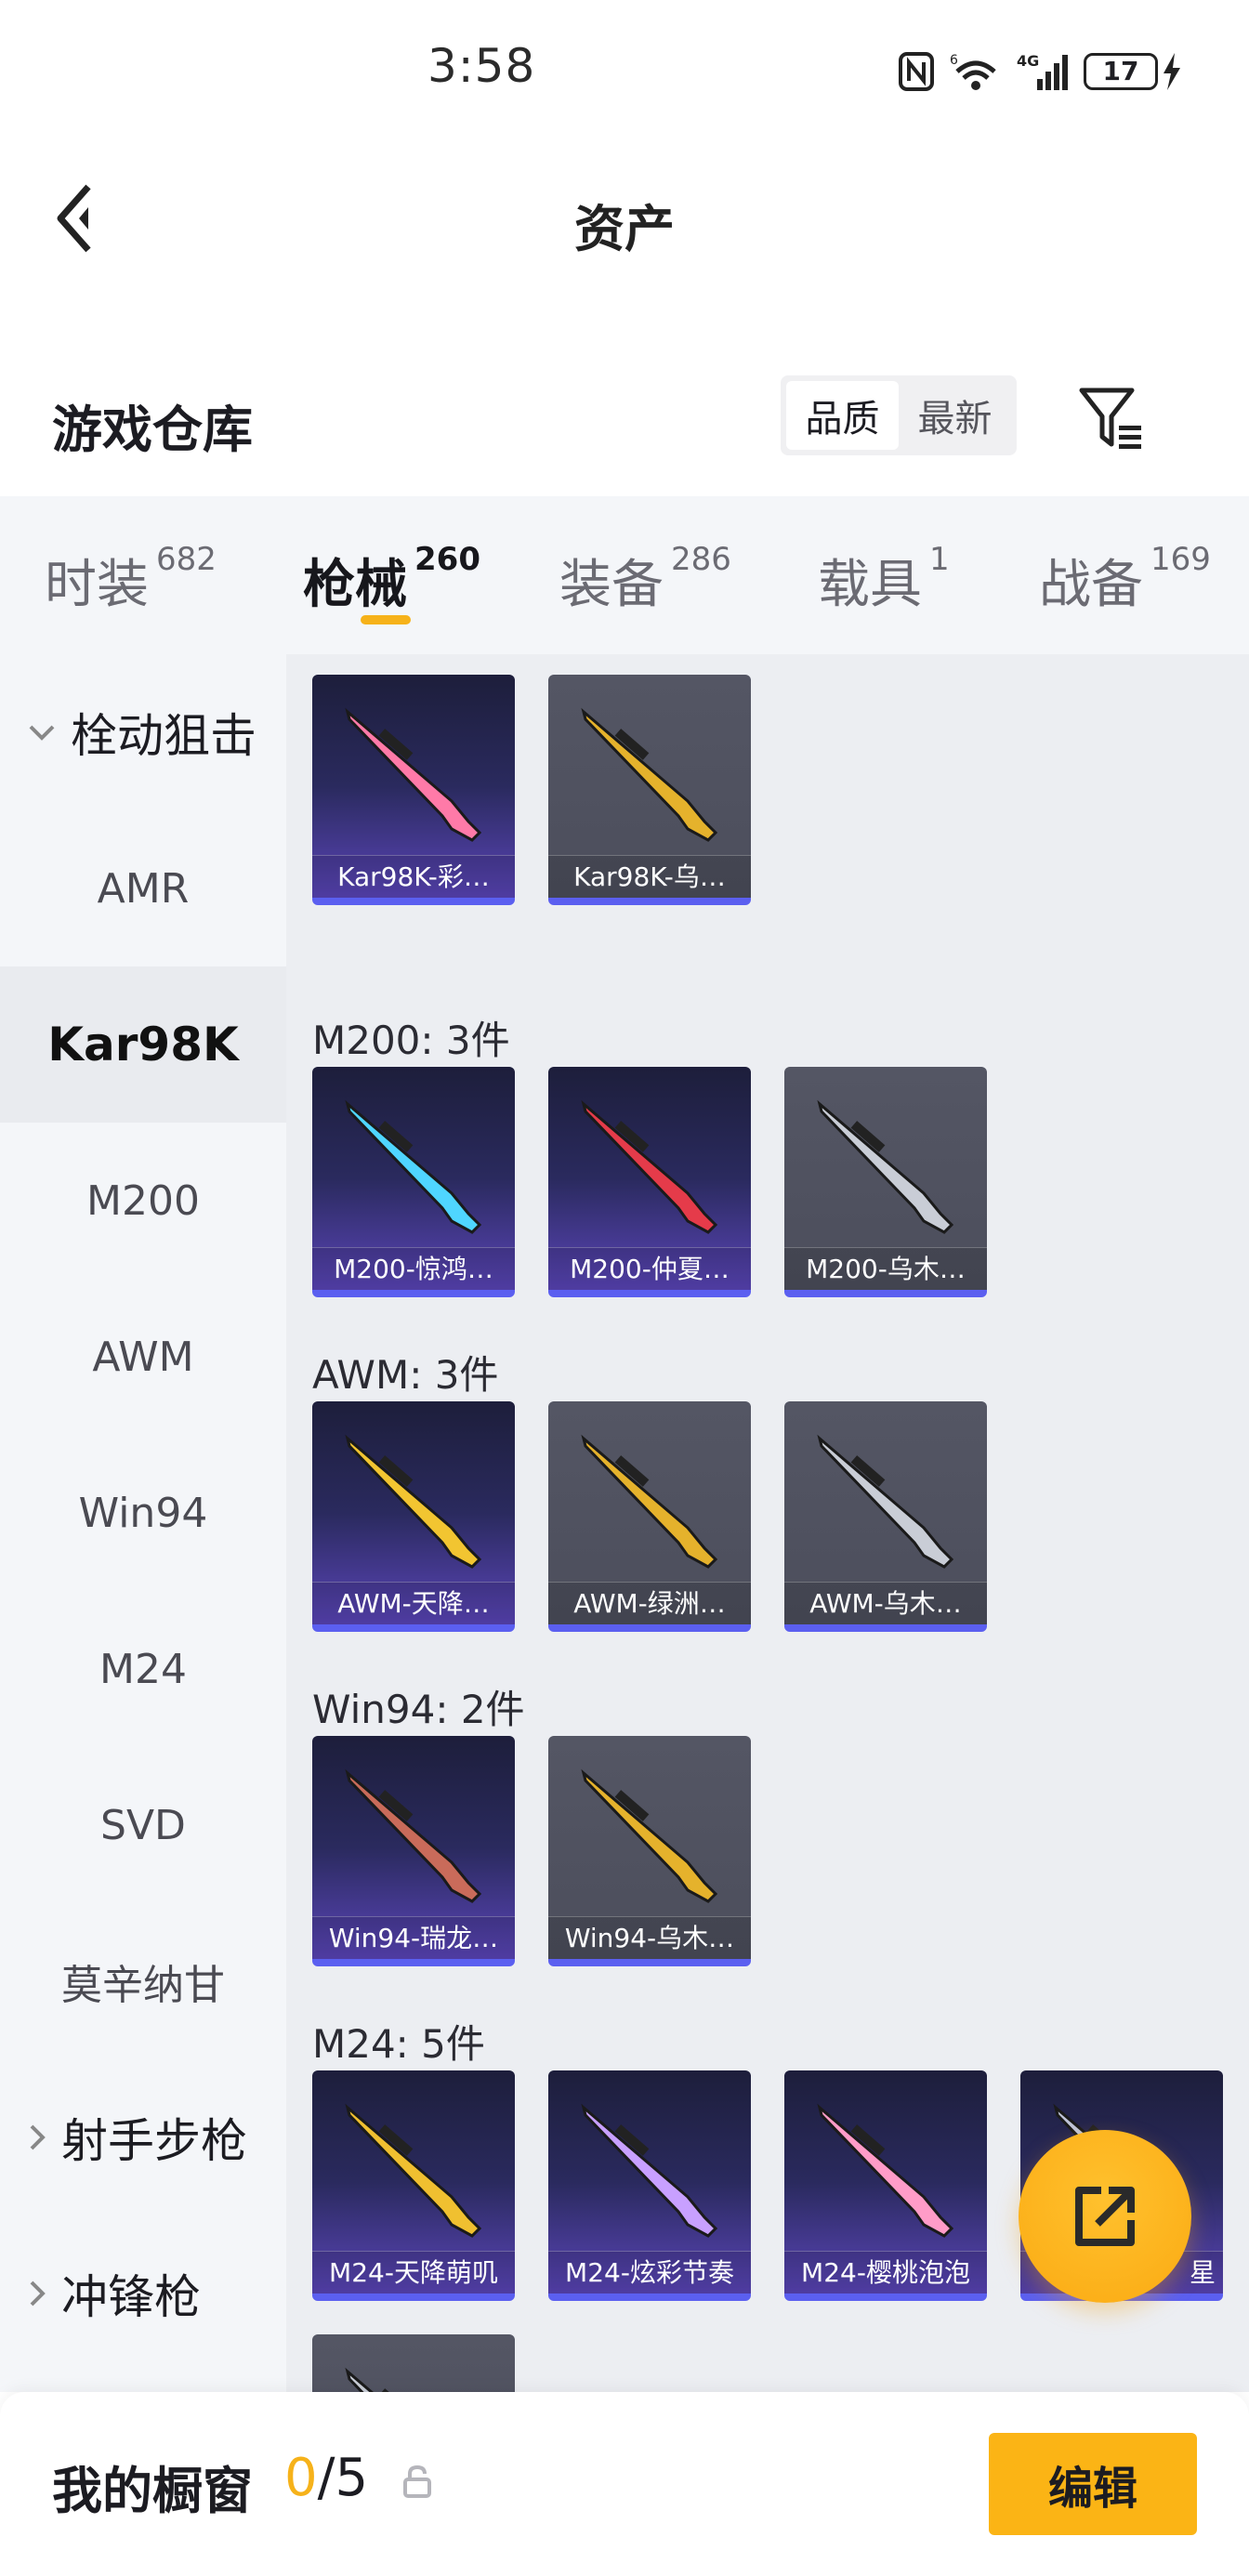 This screenshot has width=1249, height=2576. What do you see at coordinates (939, 559) in the screenshot?
I see `tab-count: 1` at bounding box center [939, 559].